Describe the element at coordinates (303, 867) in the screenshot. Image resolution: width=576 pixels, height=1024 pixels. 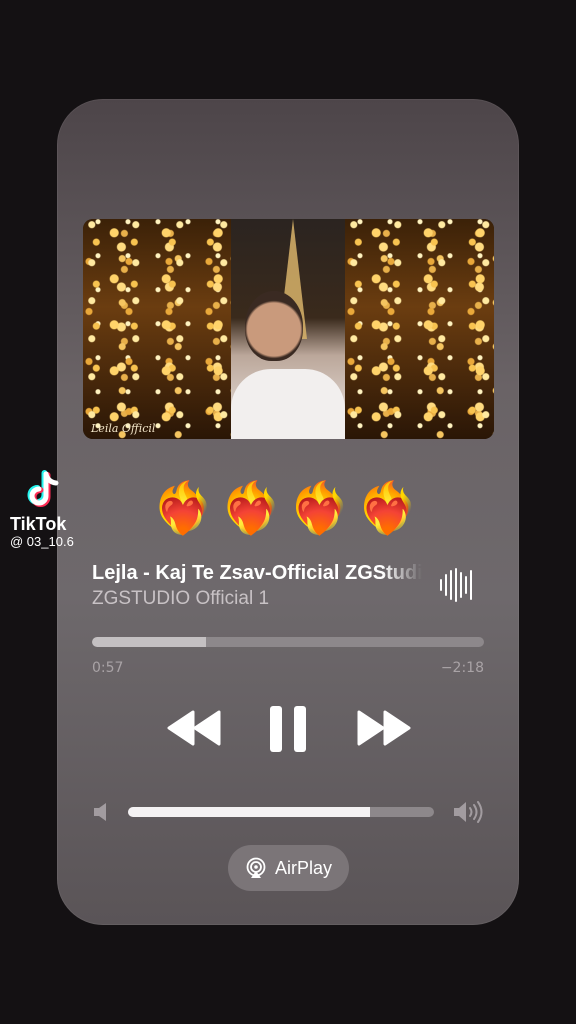
I see `airplay-label: AirPlay` at that location.